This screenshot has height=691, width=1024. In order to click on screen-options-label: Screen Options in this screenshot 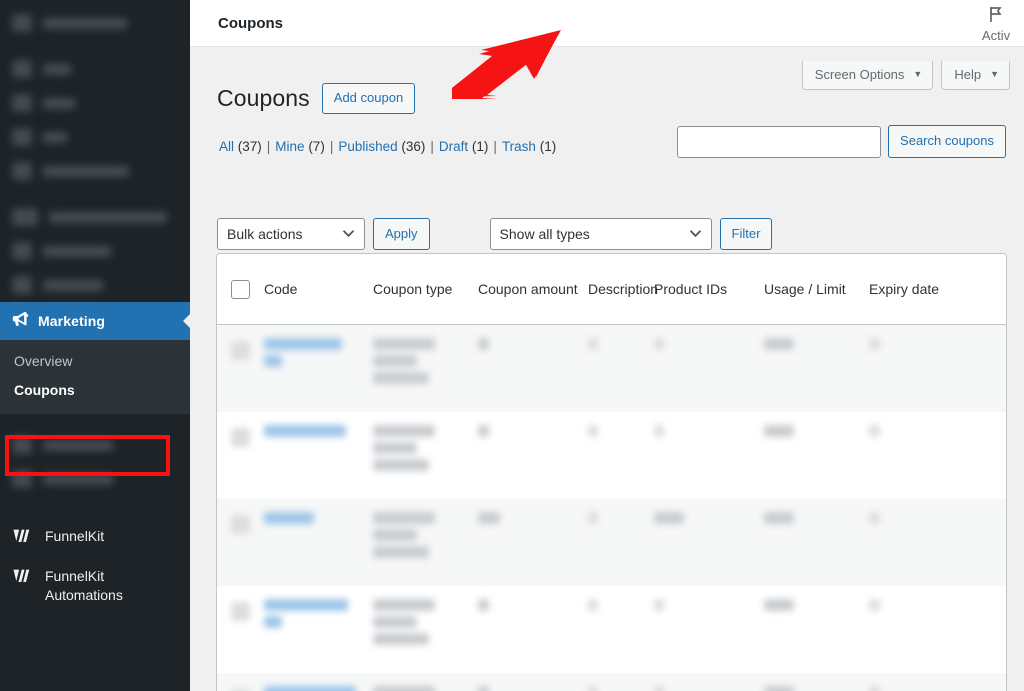, I will do `click(859, 74)`.